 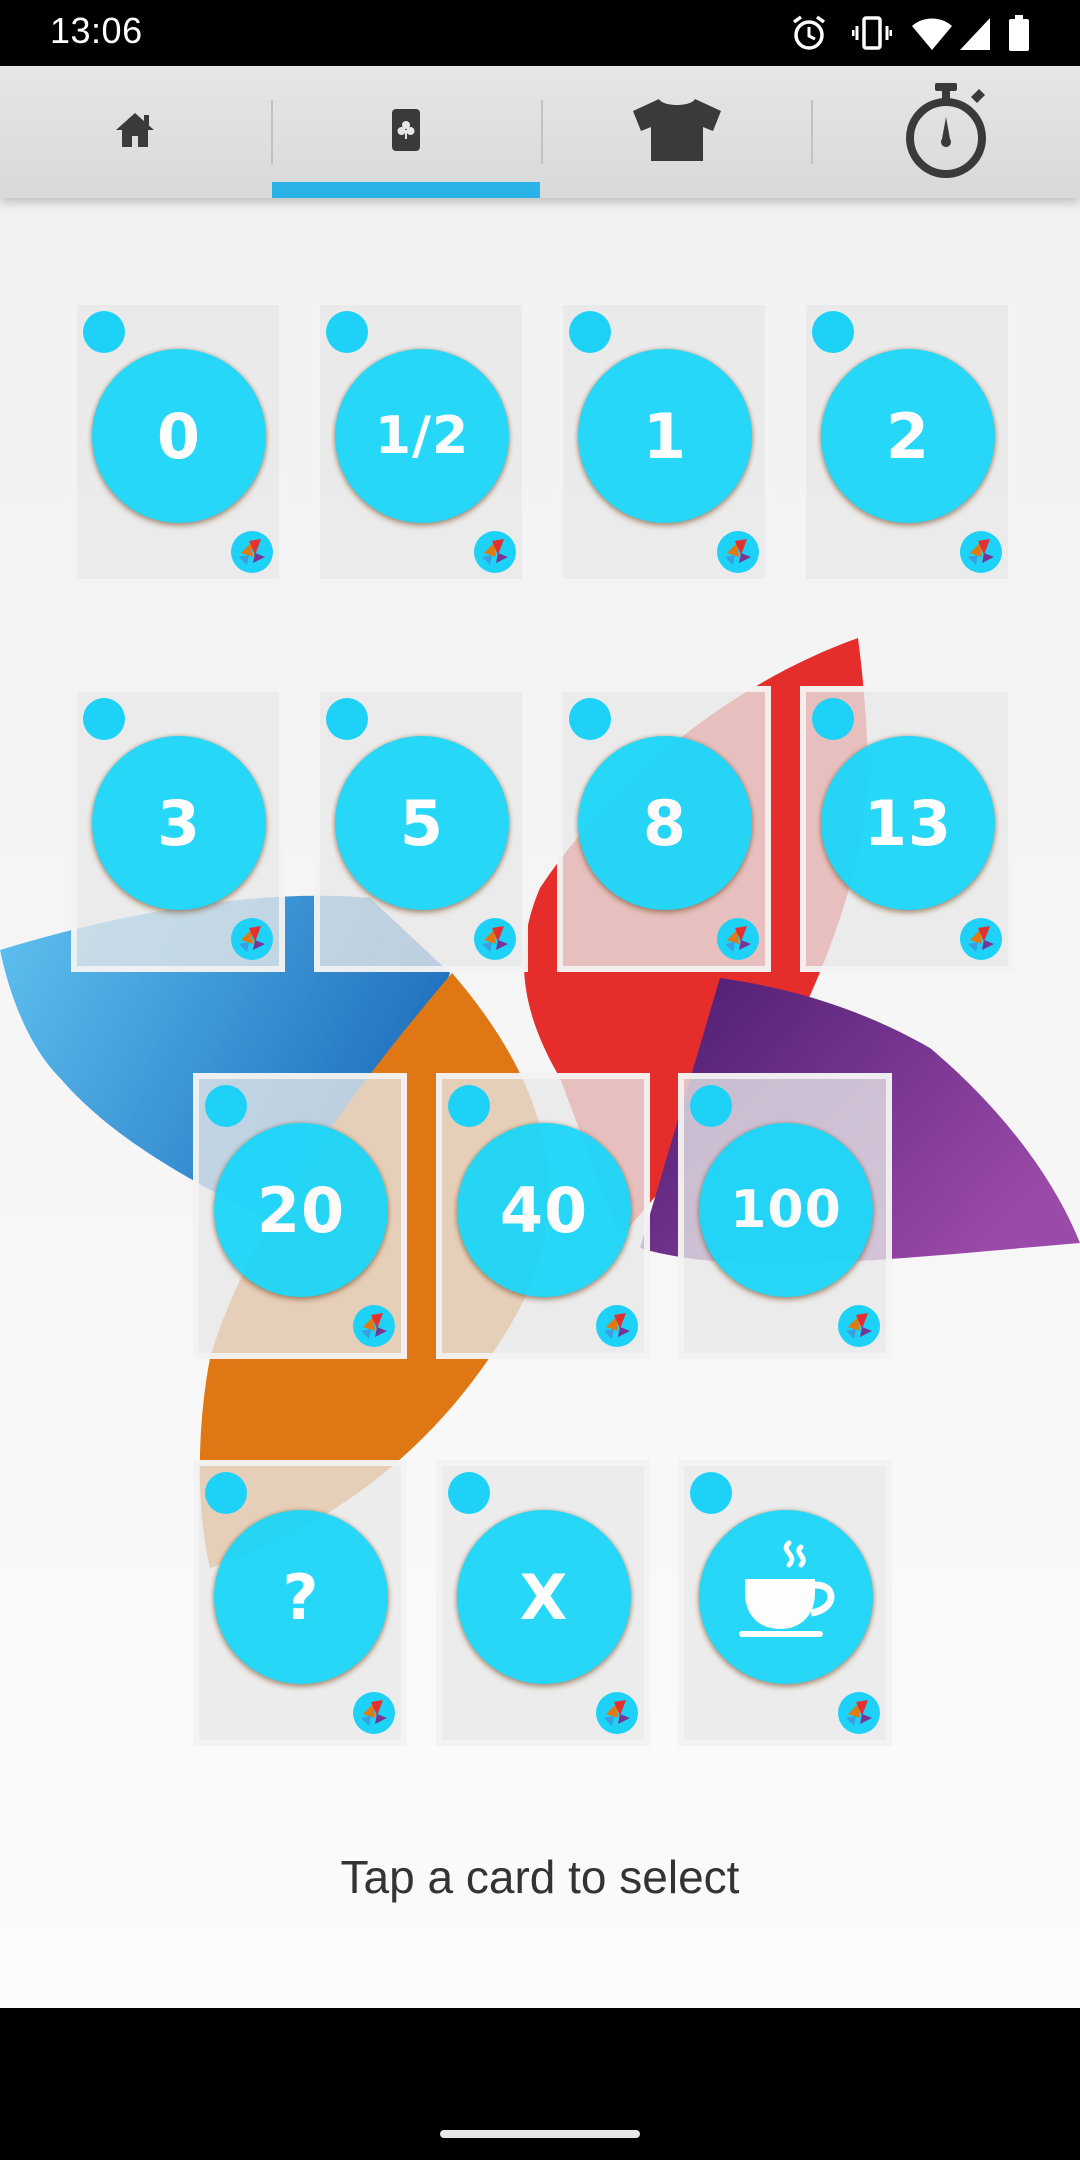 I want to click on card-value: 1, so click(x=665, y=436).